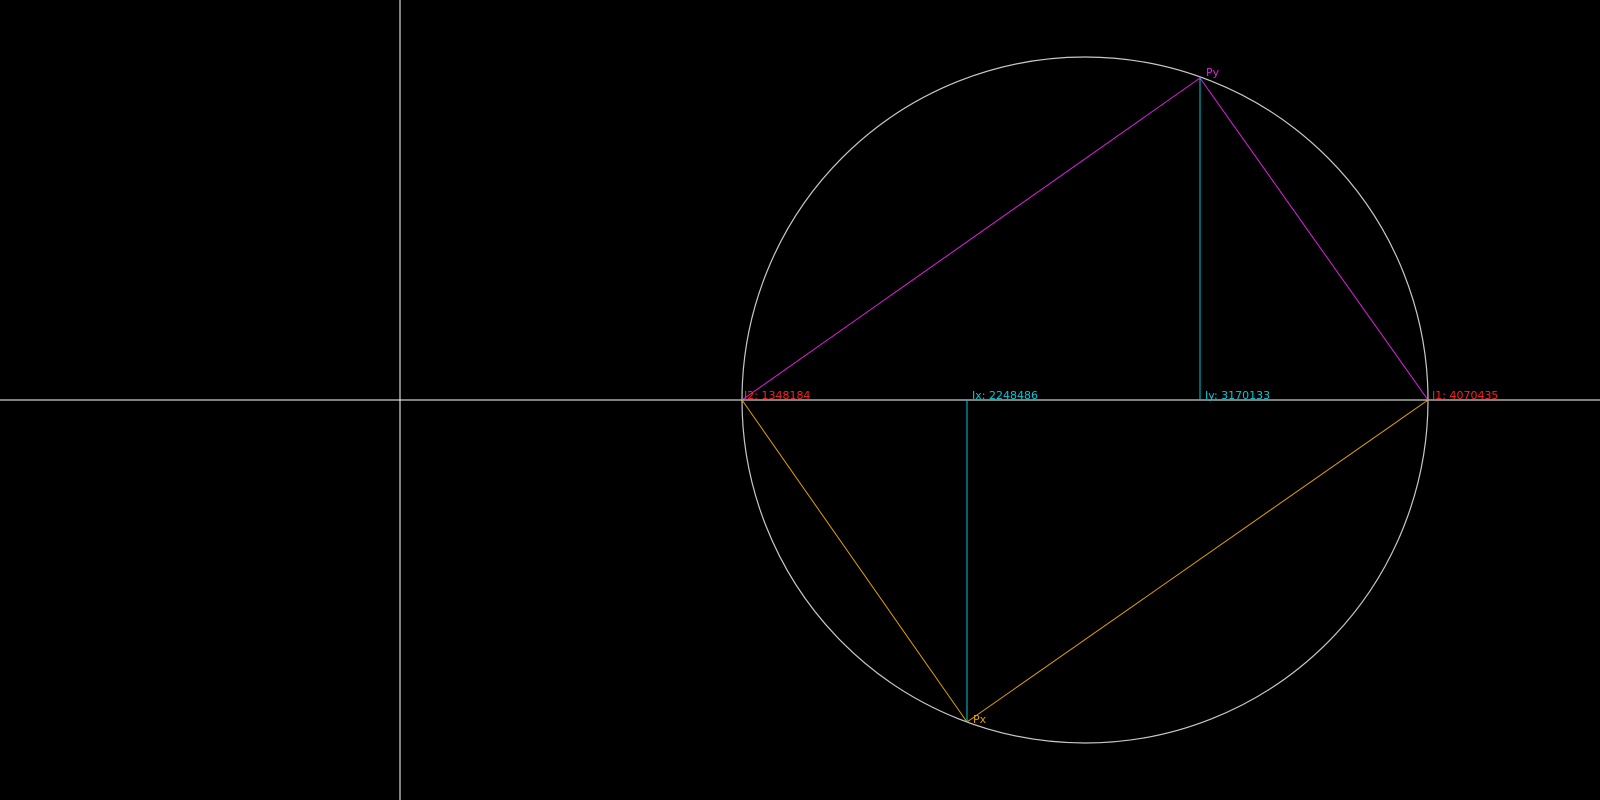  Describe the element at coordinates (980, 719) in the screenshot. I see `px-label: Px` at that location.